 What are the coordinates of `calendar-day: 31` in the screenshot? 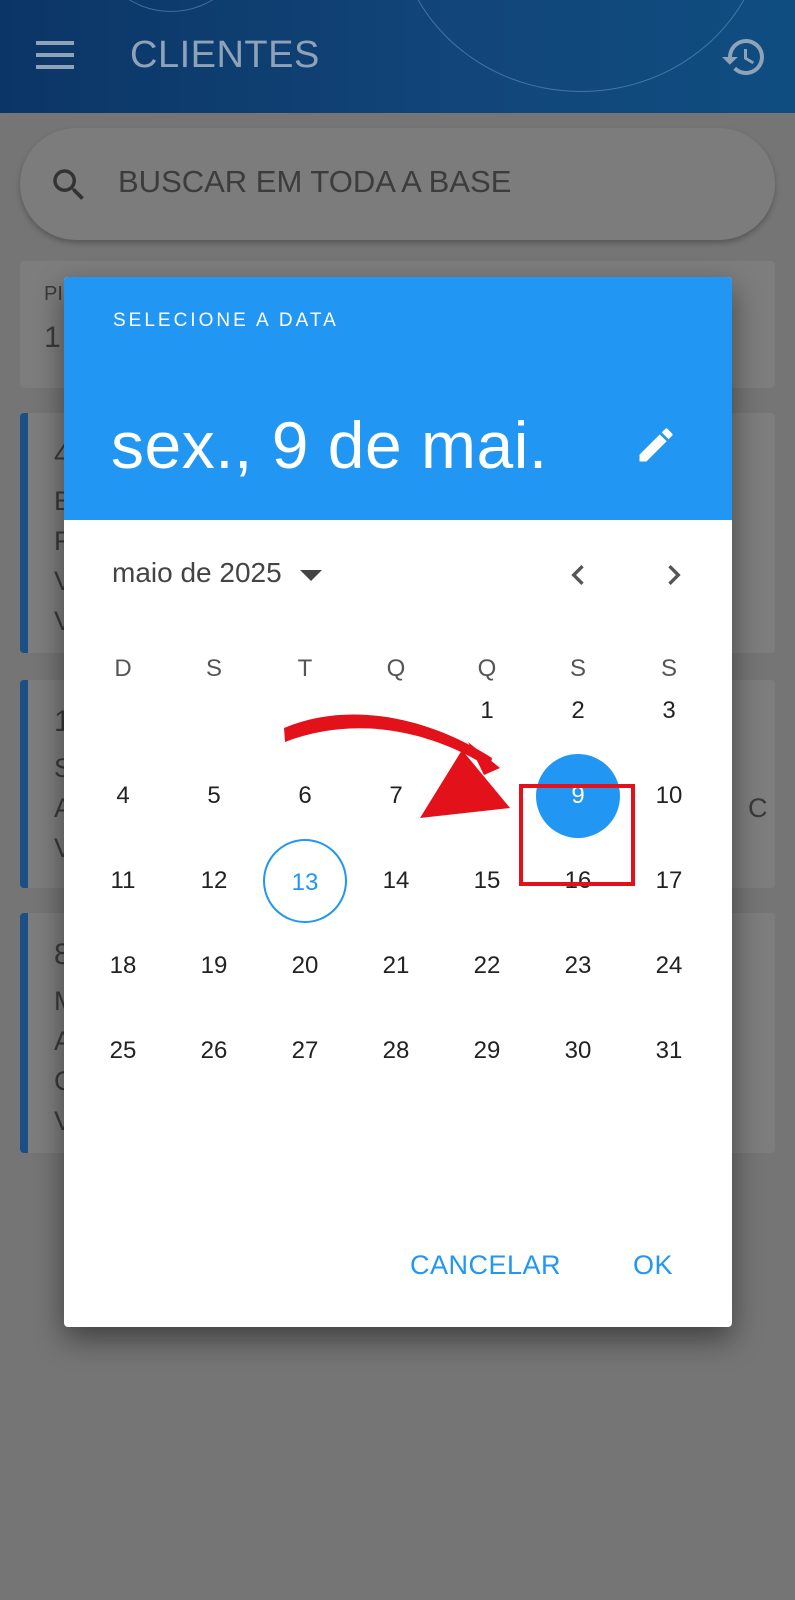 It's located at (669, 1051).